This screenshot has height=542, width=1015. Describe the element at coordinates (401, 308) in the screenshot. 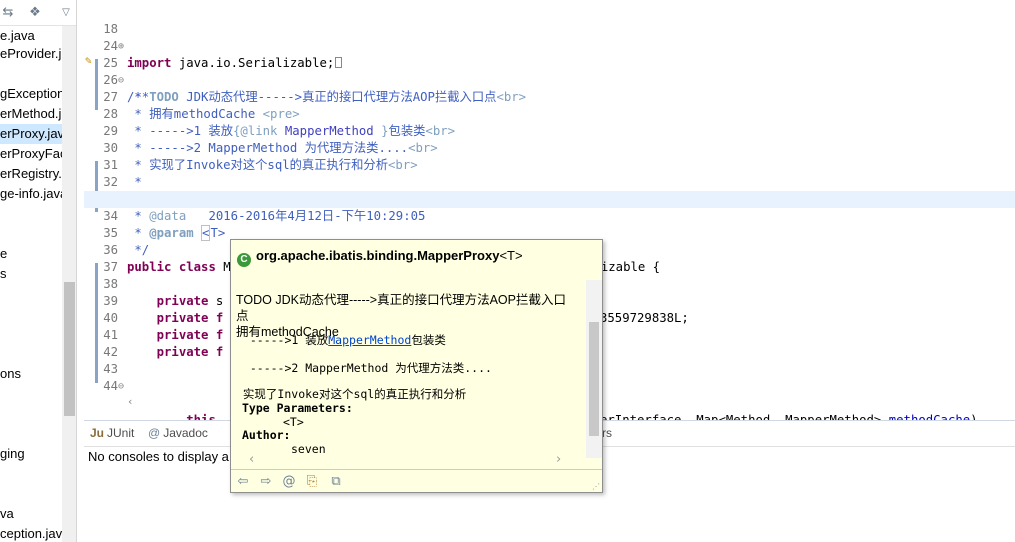

I see `hover-para-1: TODO JDK动态代理----->真正的接口代理方法AOP拦截入口点` at that location.